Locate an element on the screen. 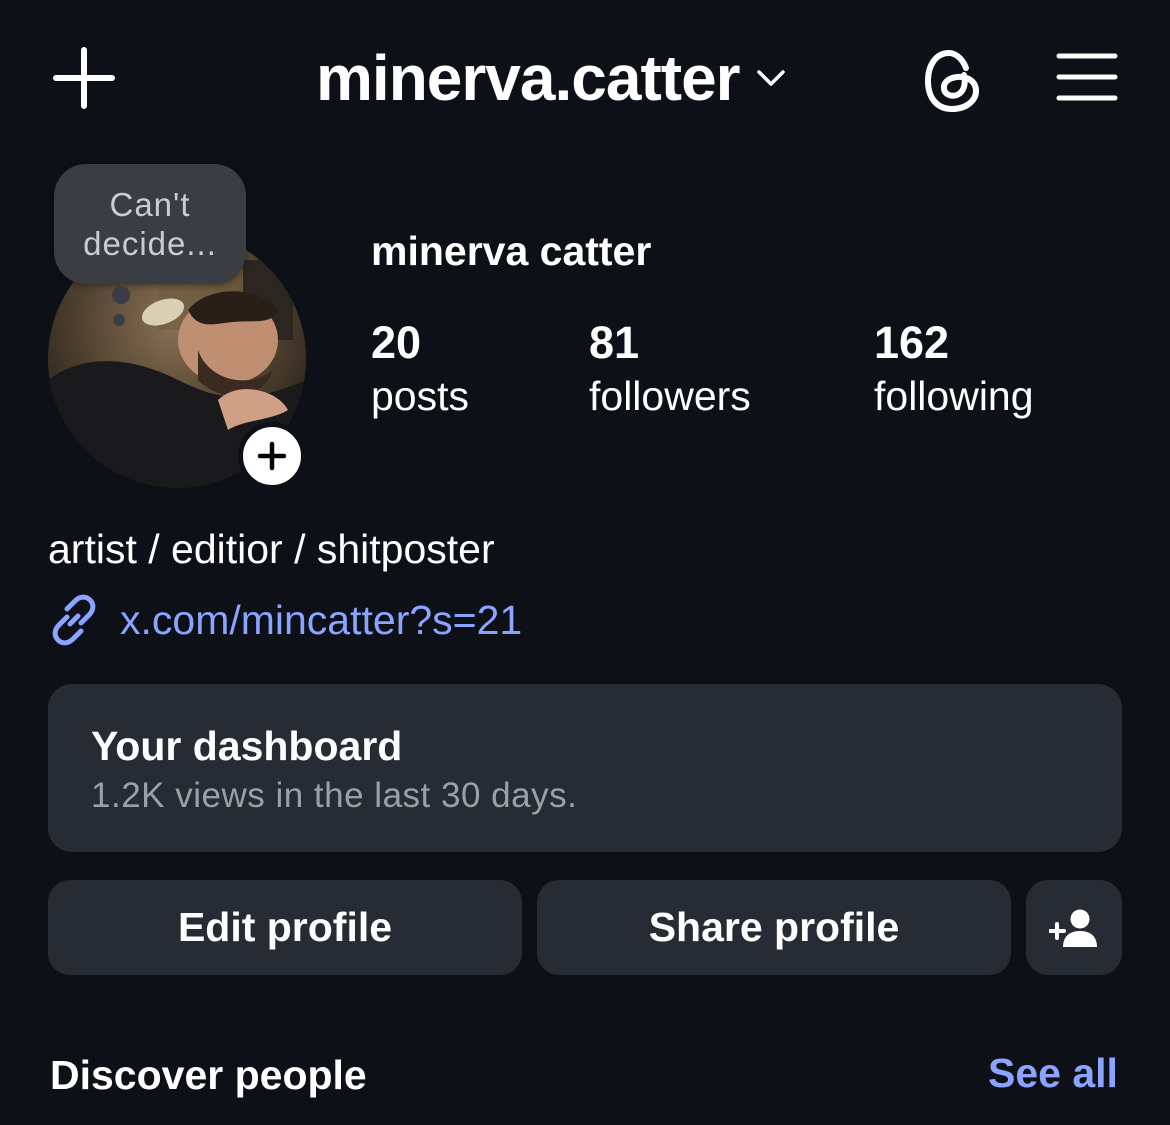 The width and height of the screenshot is (1170, 1125). discover-people-button is located at coordinates (1074, 927).